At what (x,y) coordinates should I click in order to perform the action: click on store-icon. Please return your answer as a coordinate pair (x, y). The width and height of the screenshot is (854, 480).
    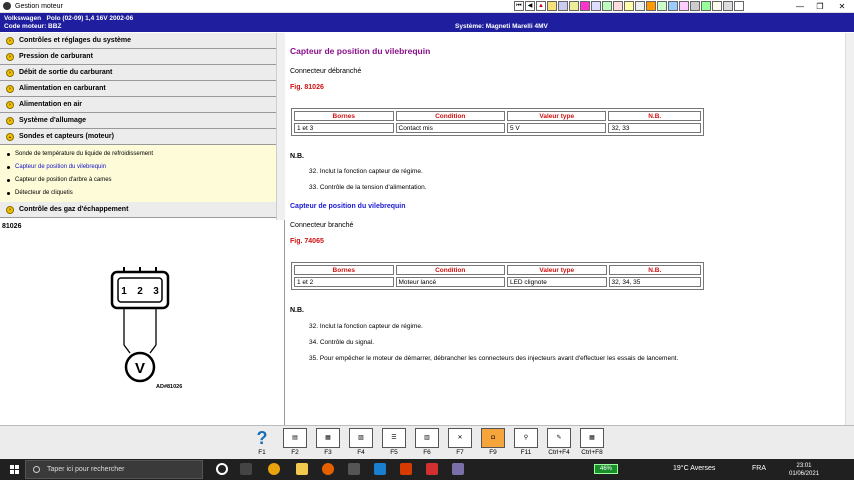
    Looking at the image, I should click on (354, 469).